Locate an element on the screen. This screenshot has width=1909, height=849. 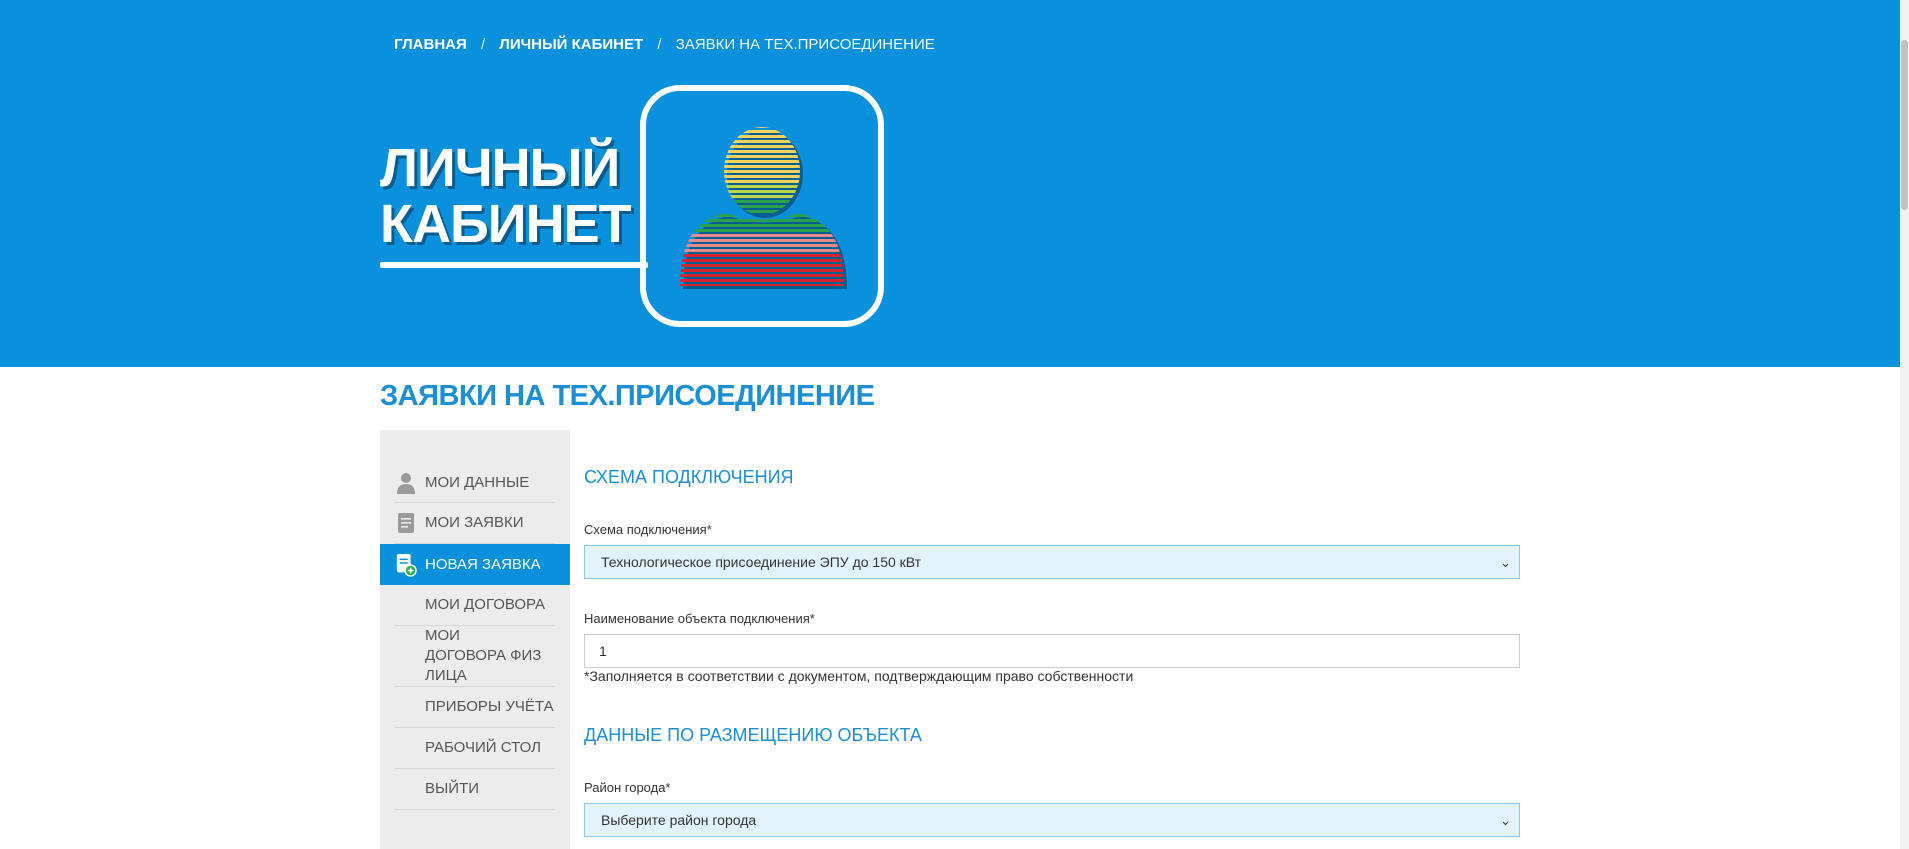
sidebar-item-label: РАБОЧИЙ СТОЛ is located at coordinates (483, 747).